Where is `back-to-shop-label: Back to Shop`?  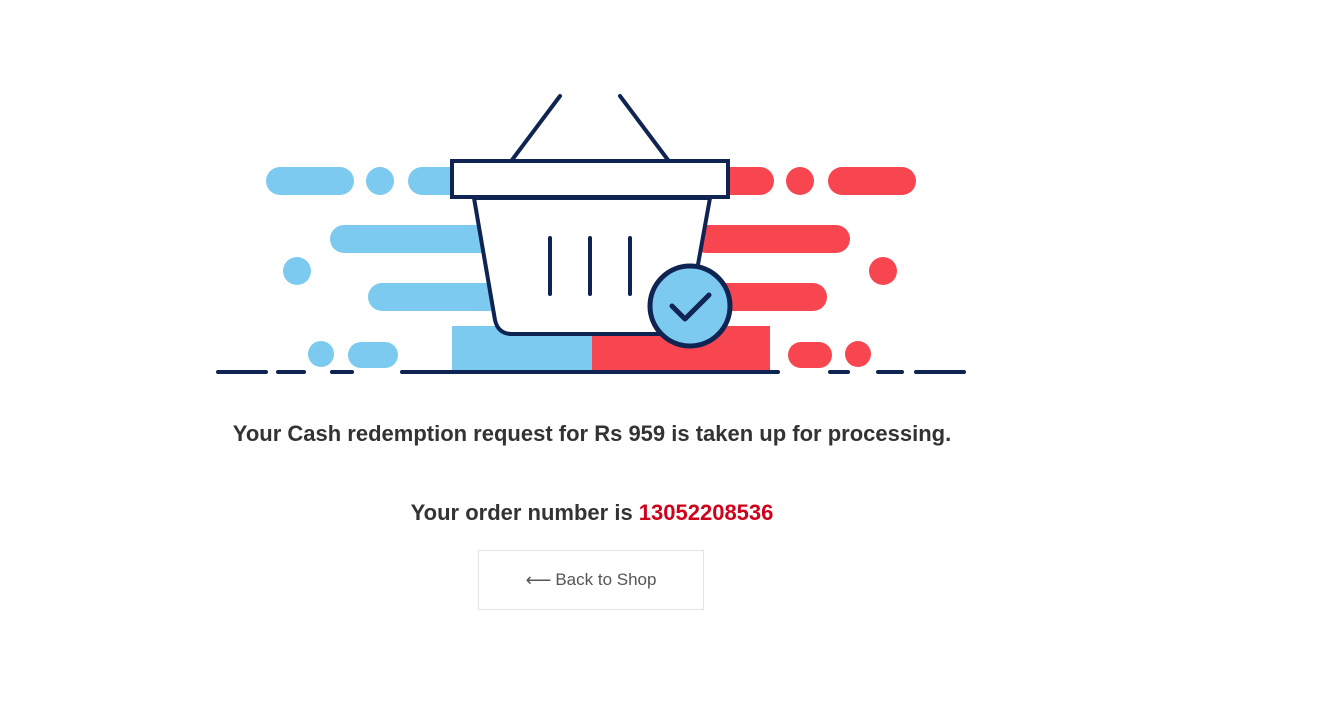
back-to-shop-label: Back to Shop is located at coordinates (606, 579).